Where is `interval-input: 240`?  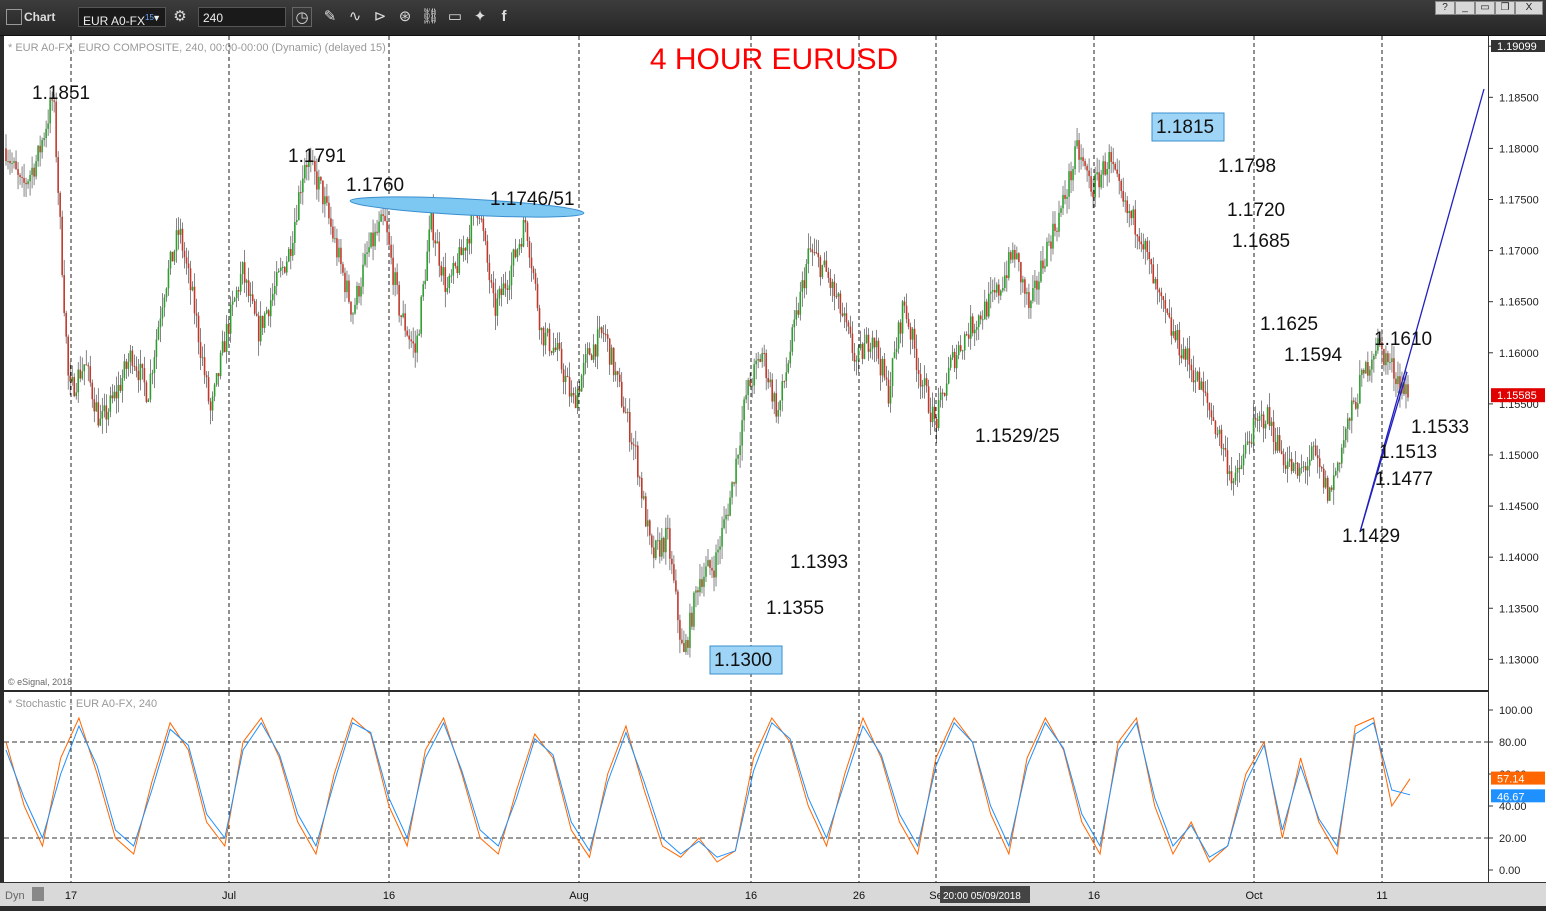
interval-input: 240 is located at coordinates (242, 17).